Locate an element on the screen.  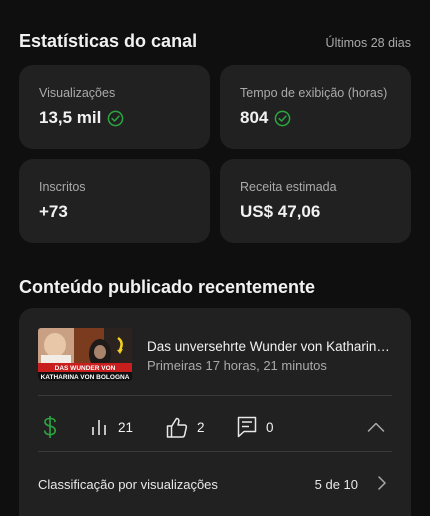
channel-stats-title: Estatísticas do canal is located at coordinates (108, 41).